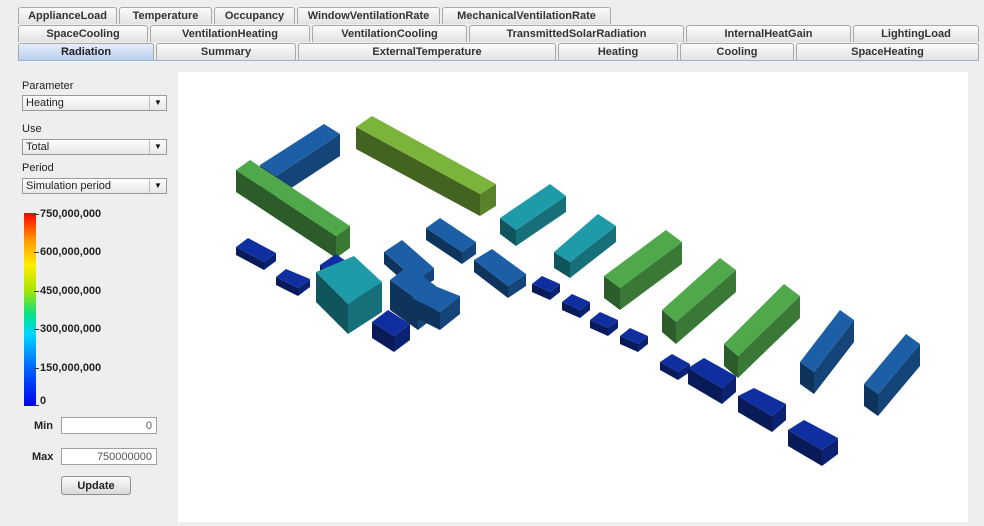 Image resolution: width=984 pixels, height=526 pixels. I want to click on parameter-value: Heating, so click(45, 103).